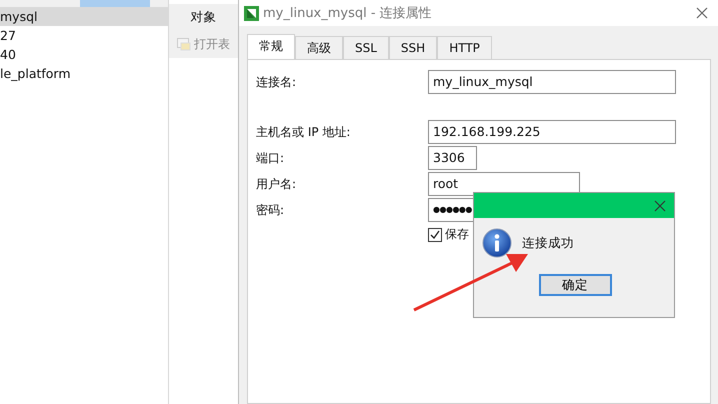 Image resolution: width=718 pixels, height=404 pixels. Describe the element at coordinates (271, 158) in the screenshot. I see `field-label: 端口:` at that location.